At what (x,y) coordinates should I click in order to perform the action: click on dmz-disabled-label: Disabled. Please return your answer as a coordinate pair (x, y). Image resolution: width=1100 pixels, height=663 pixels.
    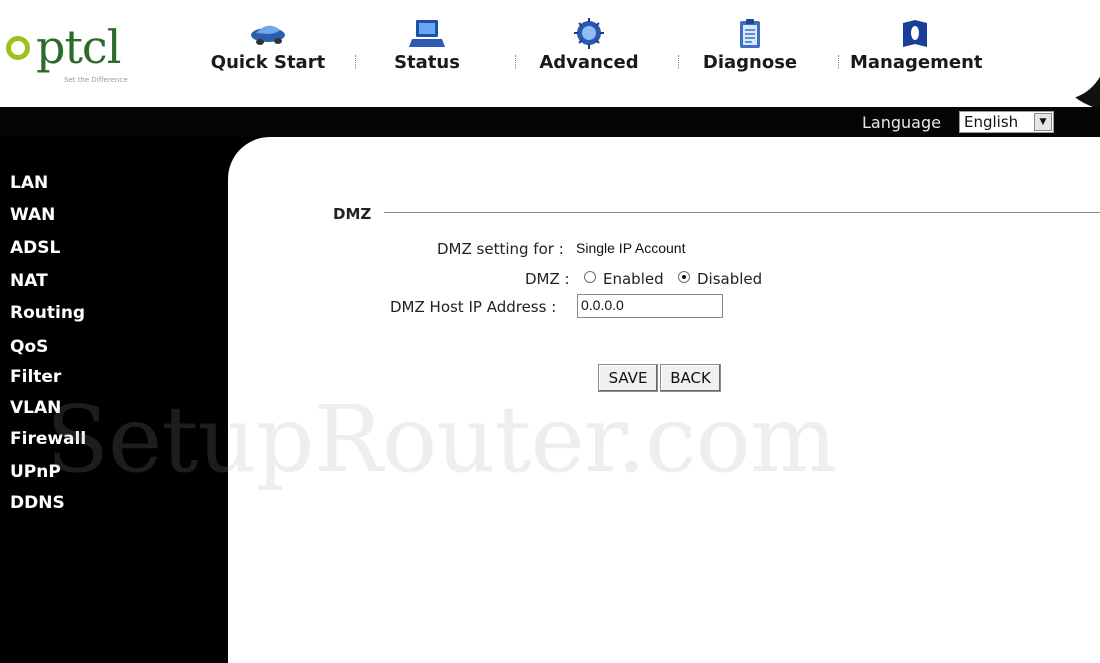
    Looking at the image, I should click on (729, 279).